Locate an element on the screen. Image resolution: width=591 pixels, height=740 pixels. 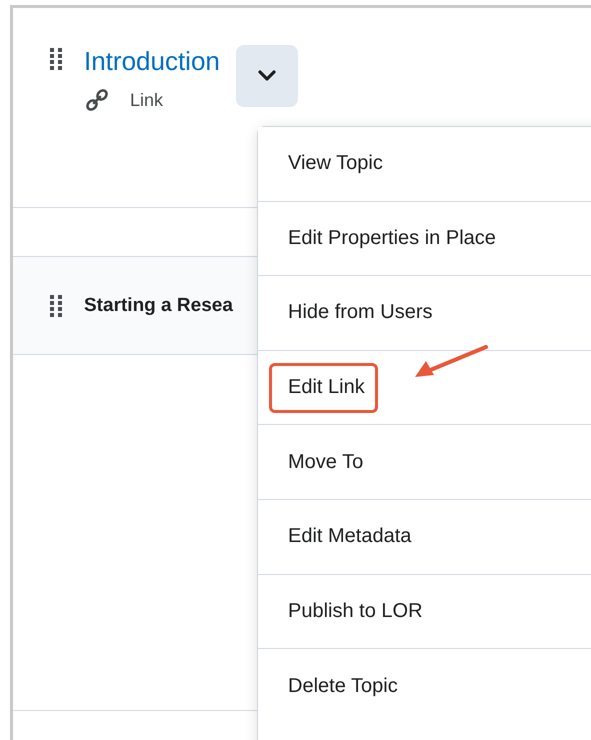
menu-item: View Topic is located at coordinates (424, 164).